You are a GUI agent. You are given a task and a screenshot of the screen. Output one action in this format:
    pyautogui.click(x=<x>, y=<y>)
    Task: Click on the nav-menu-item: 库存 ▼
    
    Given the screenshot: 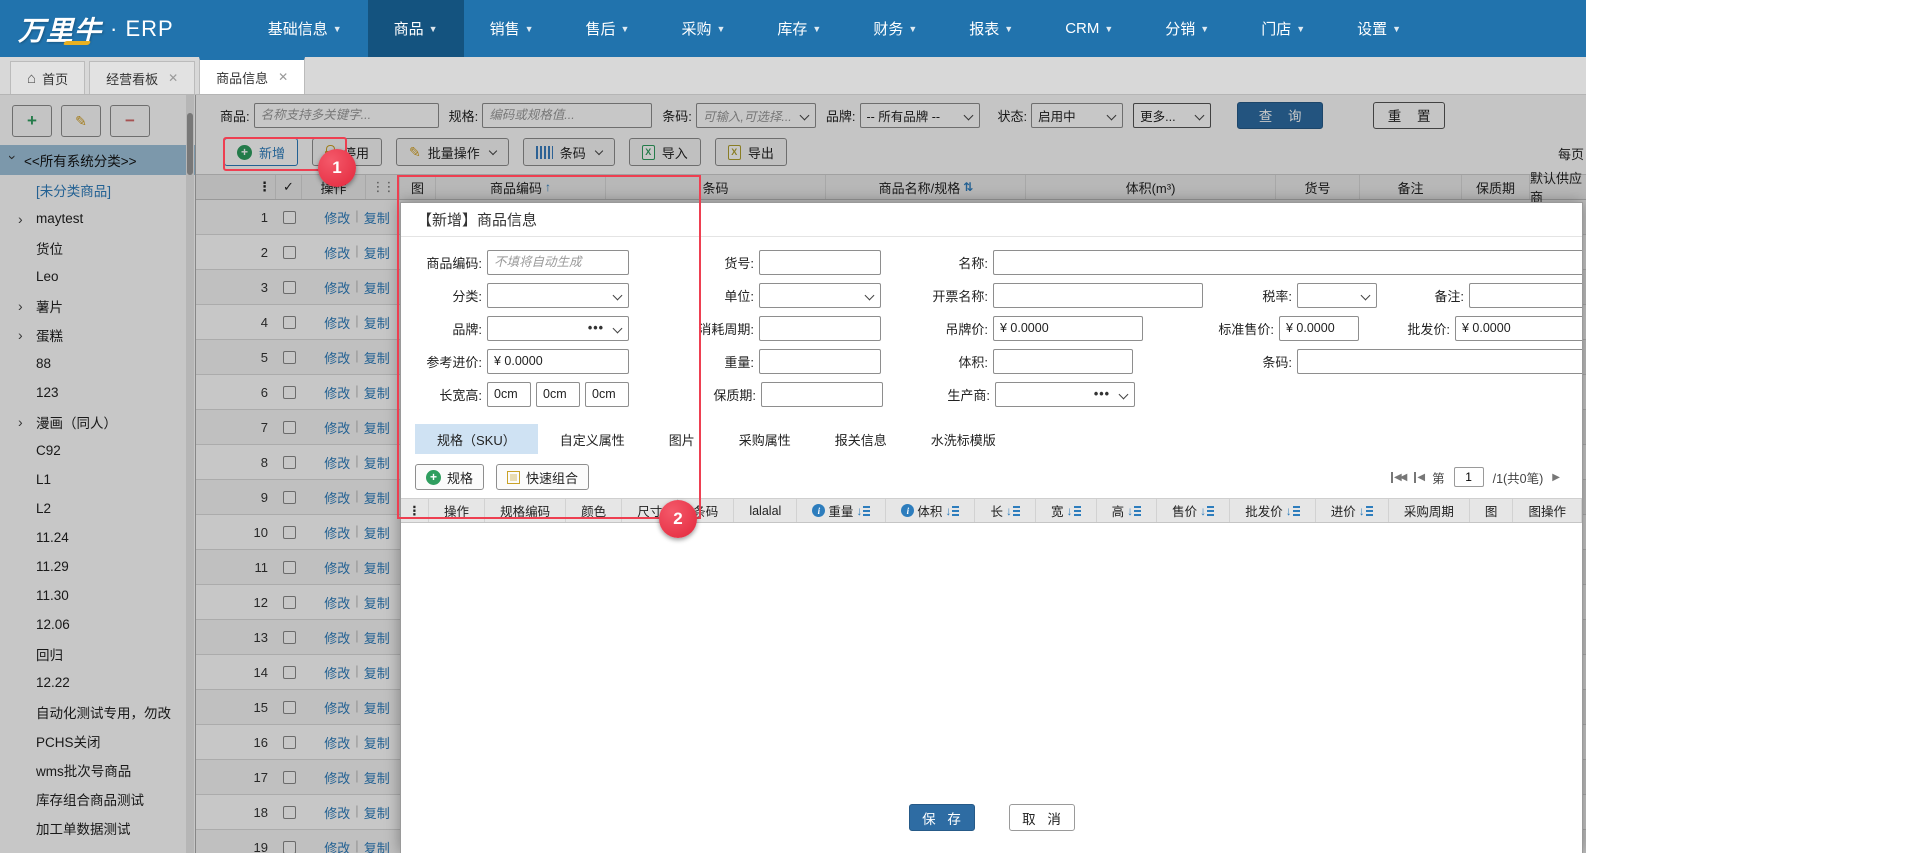 What is the action you would take?
    pyautogui.click(x=799, y=28)
    